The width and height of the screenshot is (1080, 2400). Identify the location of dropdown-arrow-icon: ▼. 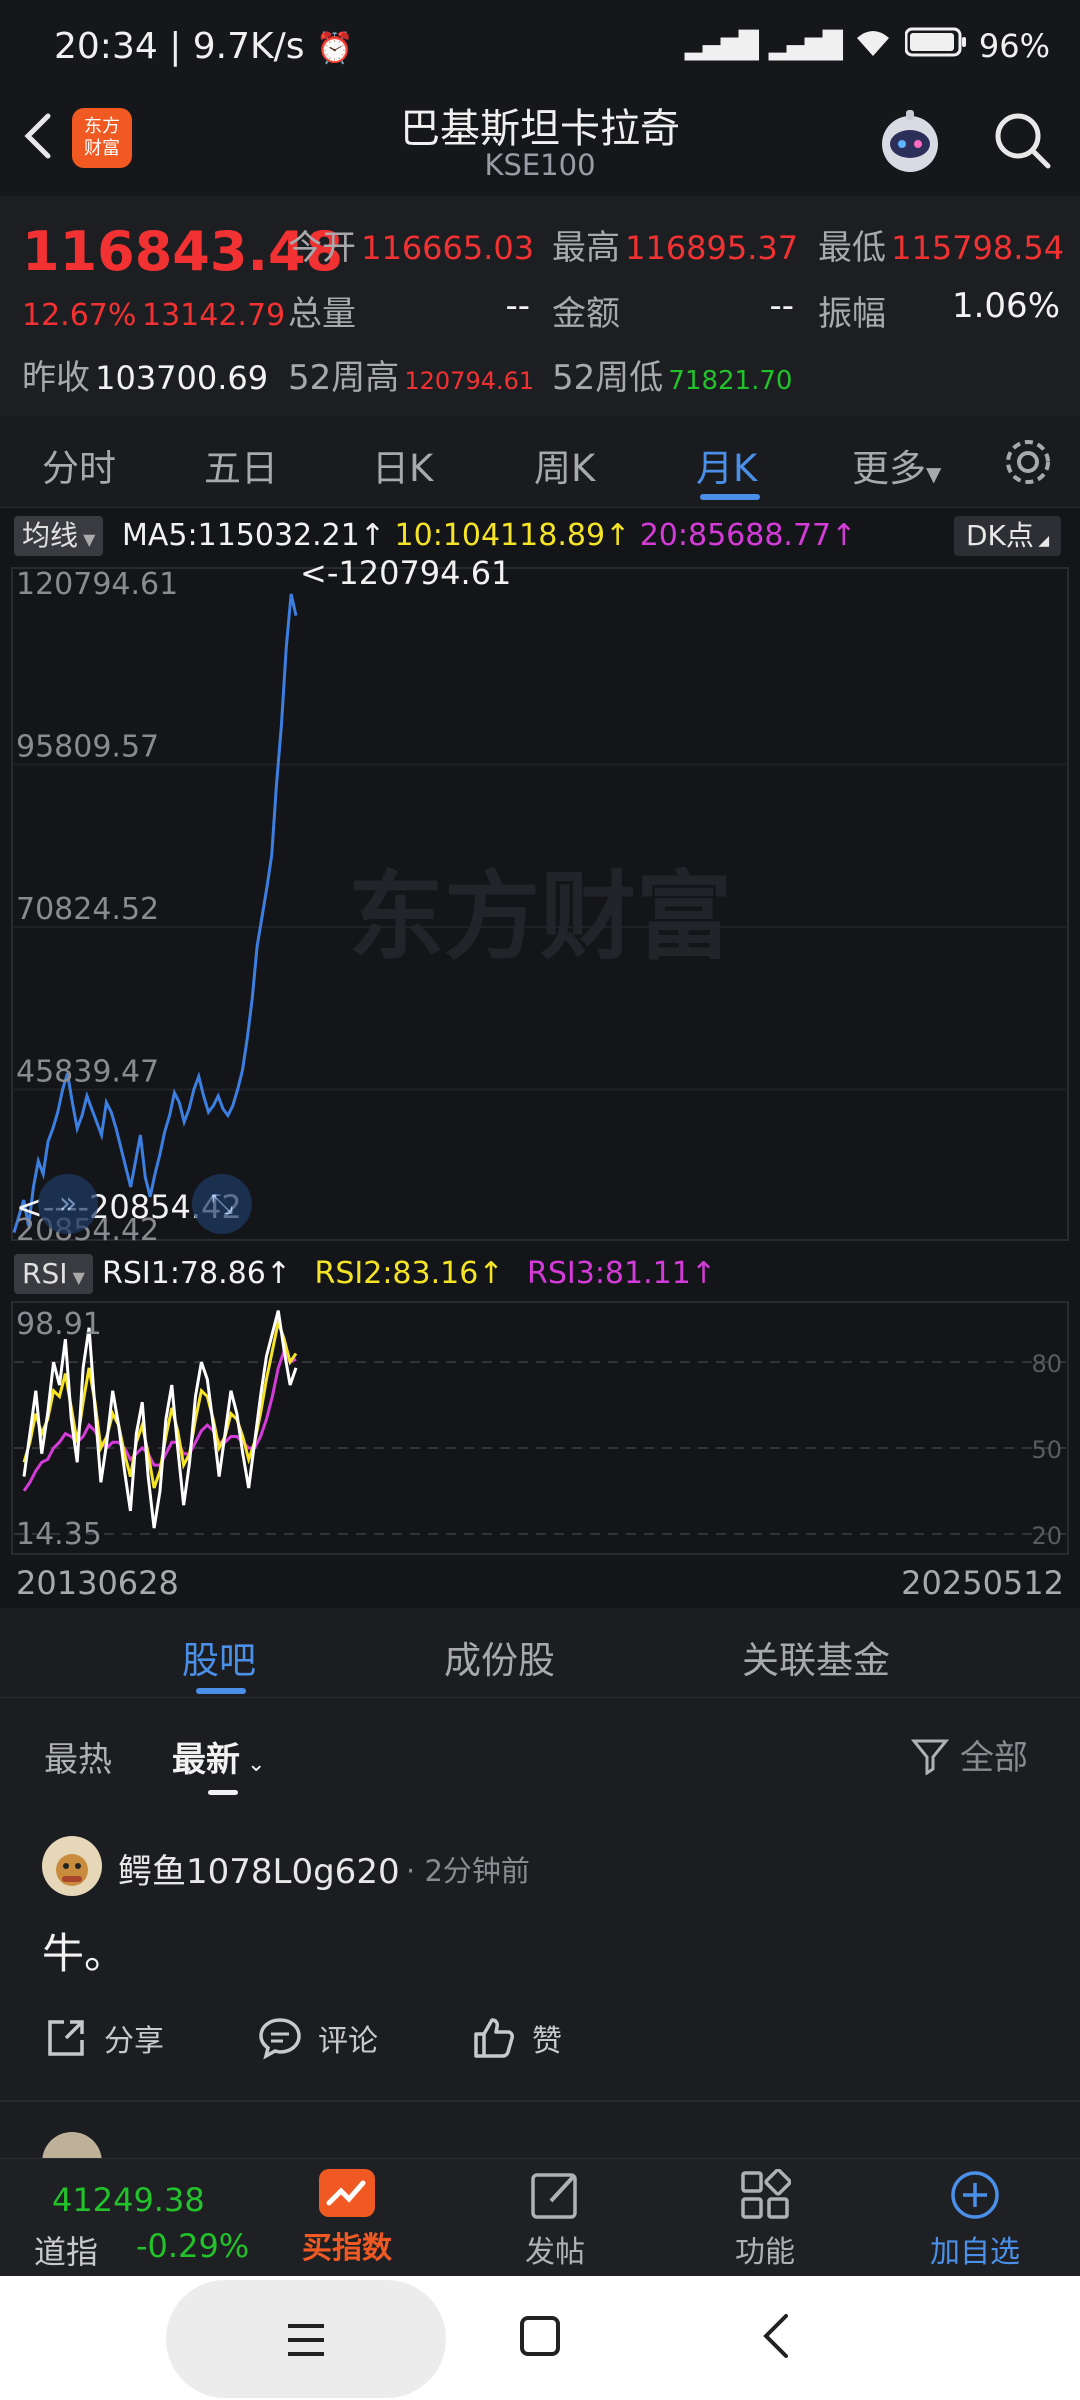
(934, 474).